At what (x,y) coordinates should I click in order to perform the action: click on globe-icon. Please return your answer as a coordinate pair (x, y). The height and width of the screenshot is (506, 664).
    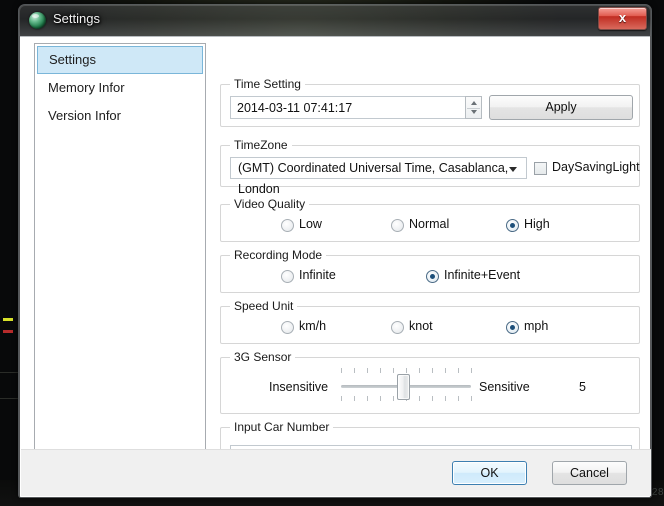
    Looking at the image, I should click on (37, 20).